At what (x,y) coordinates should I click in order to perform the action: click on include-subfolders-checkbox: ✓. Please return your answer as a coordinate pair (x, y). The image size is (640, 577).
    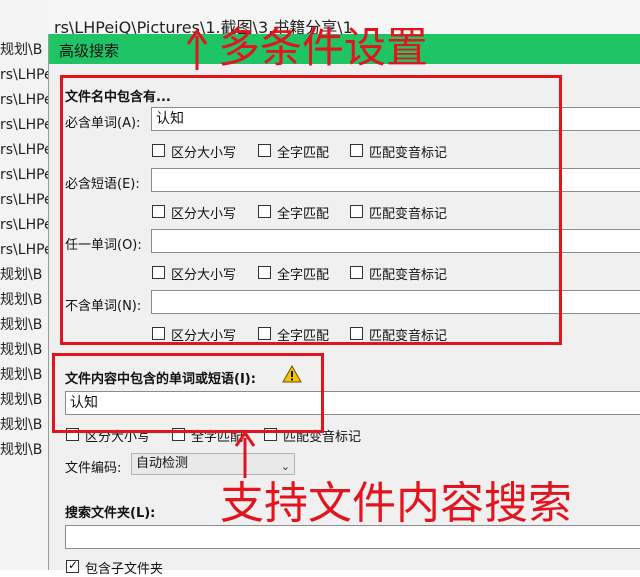
    Looking at the image, I should click on (72, 565).